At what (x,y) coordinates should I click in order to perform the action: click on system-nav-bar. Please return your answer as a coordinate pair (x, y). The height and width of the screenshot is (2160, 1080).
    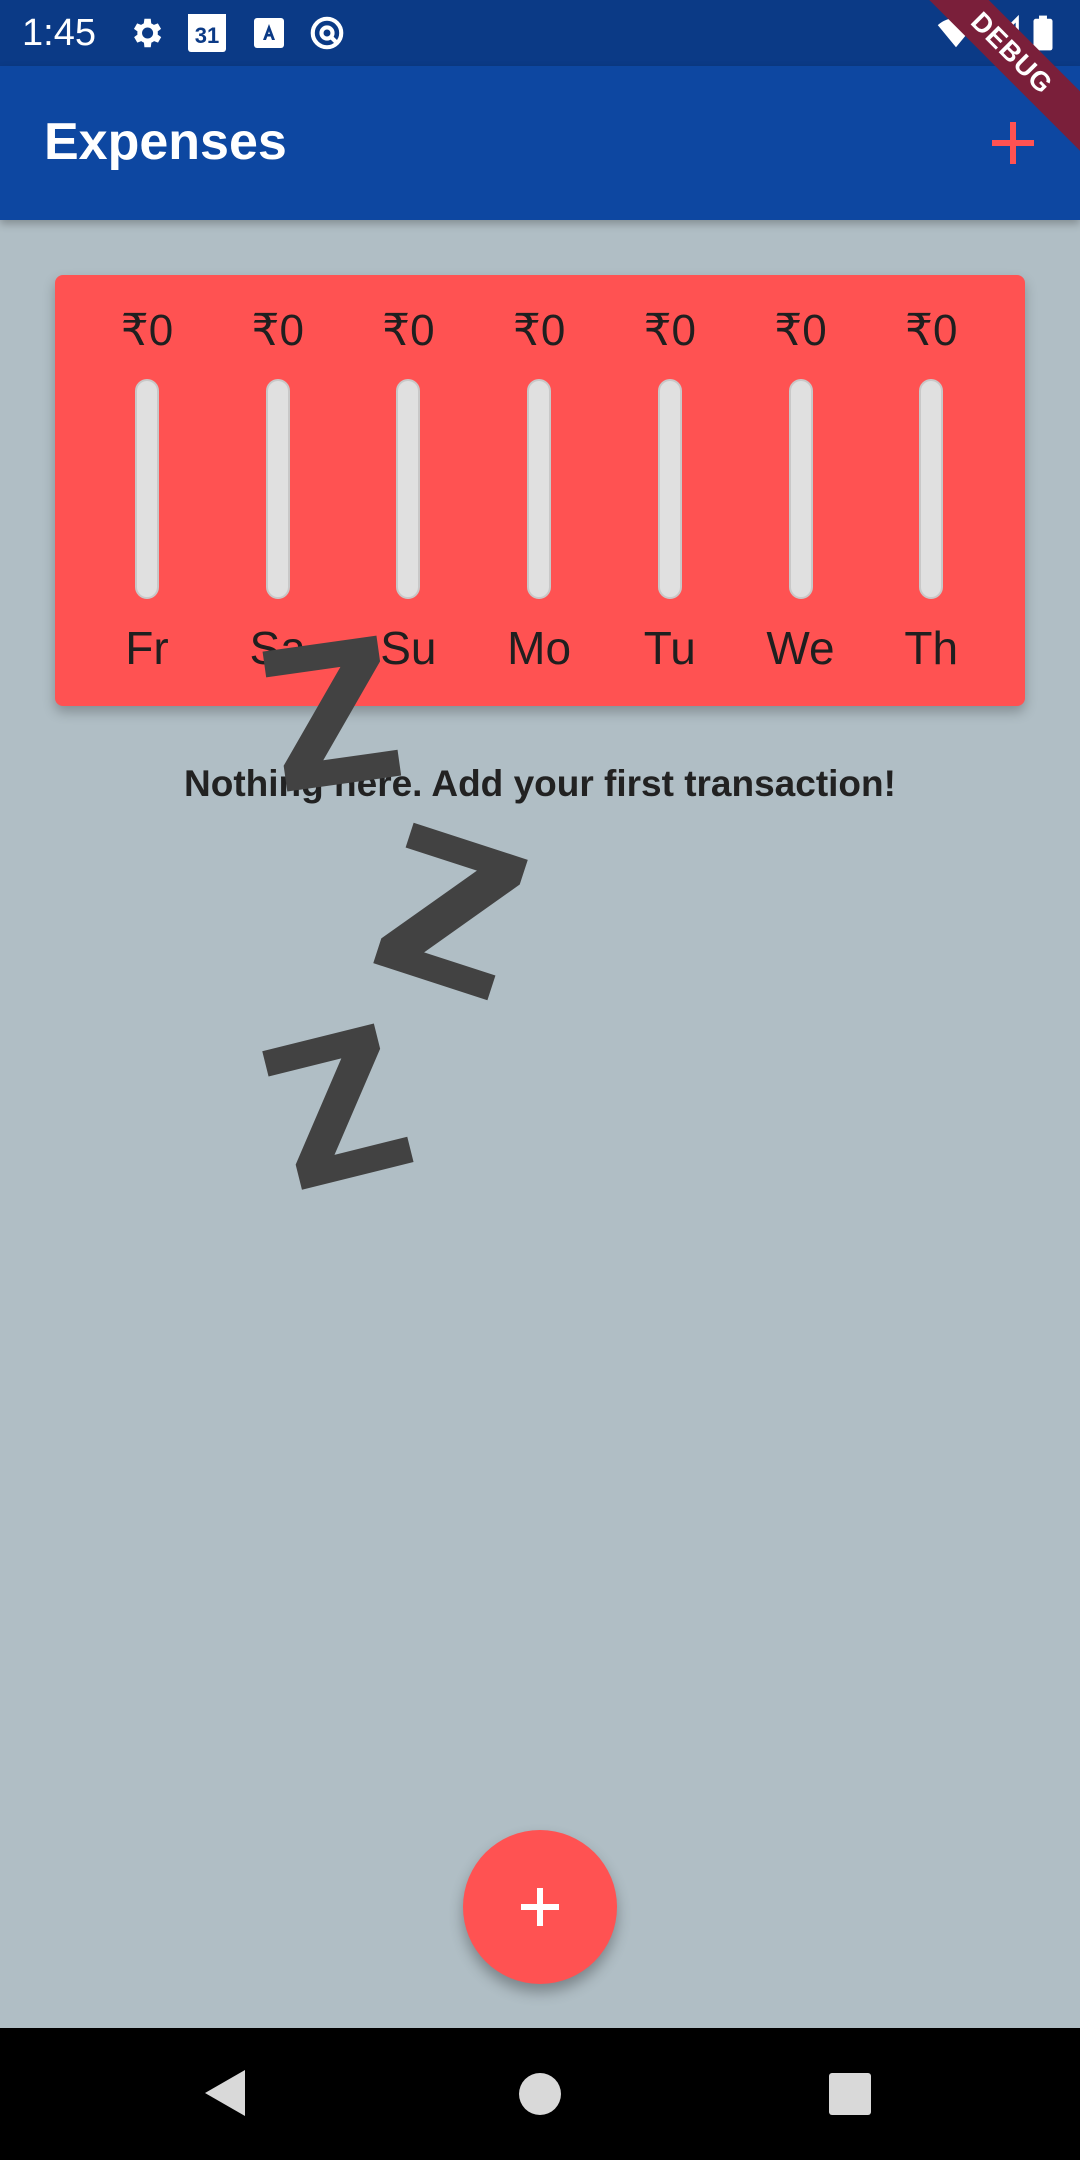
    Looking at the image, I should click on (540, 2094).